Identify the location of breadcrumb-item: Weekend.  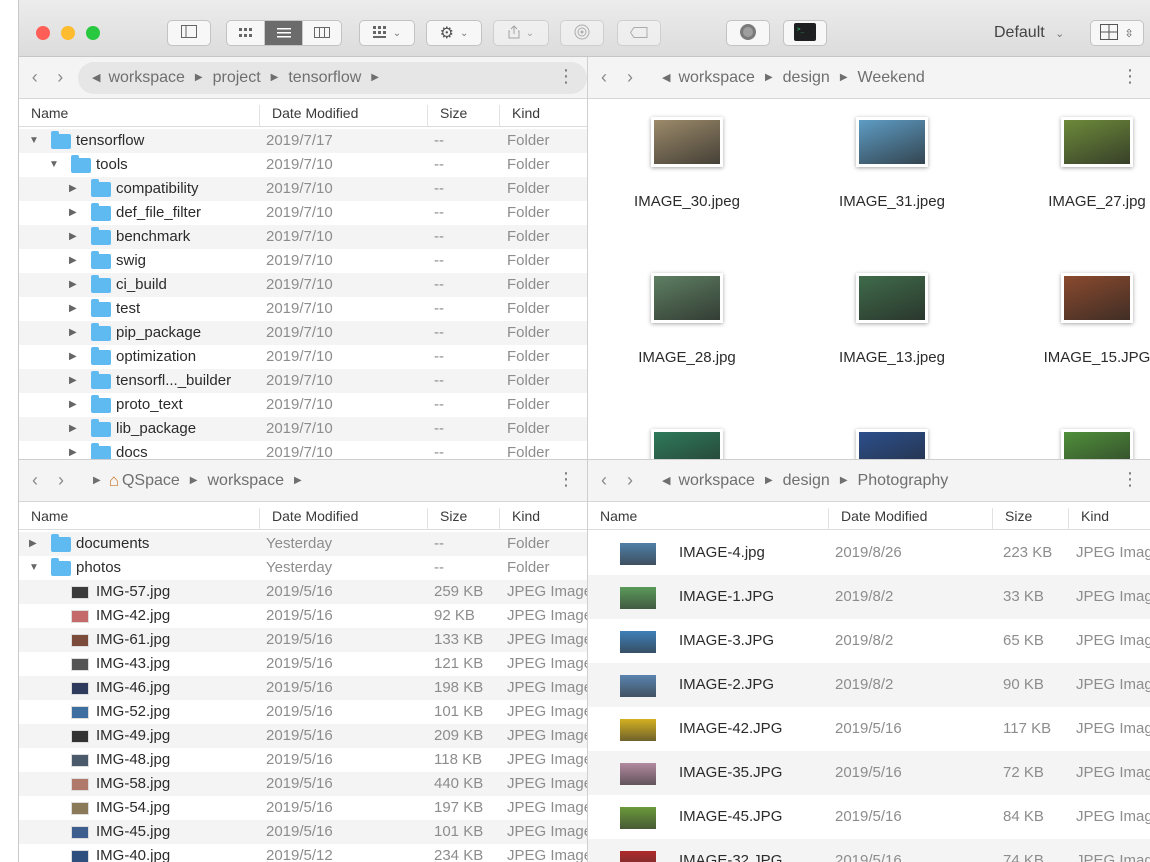
(891, 78).